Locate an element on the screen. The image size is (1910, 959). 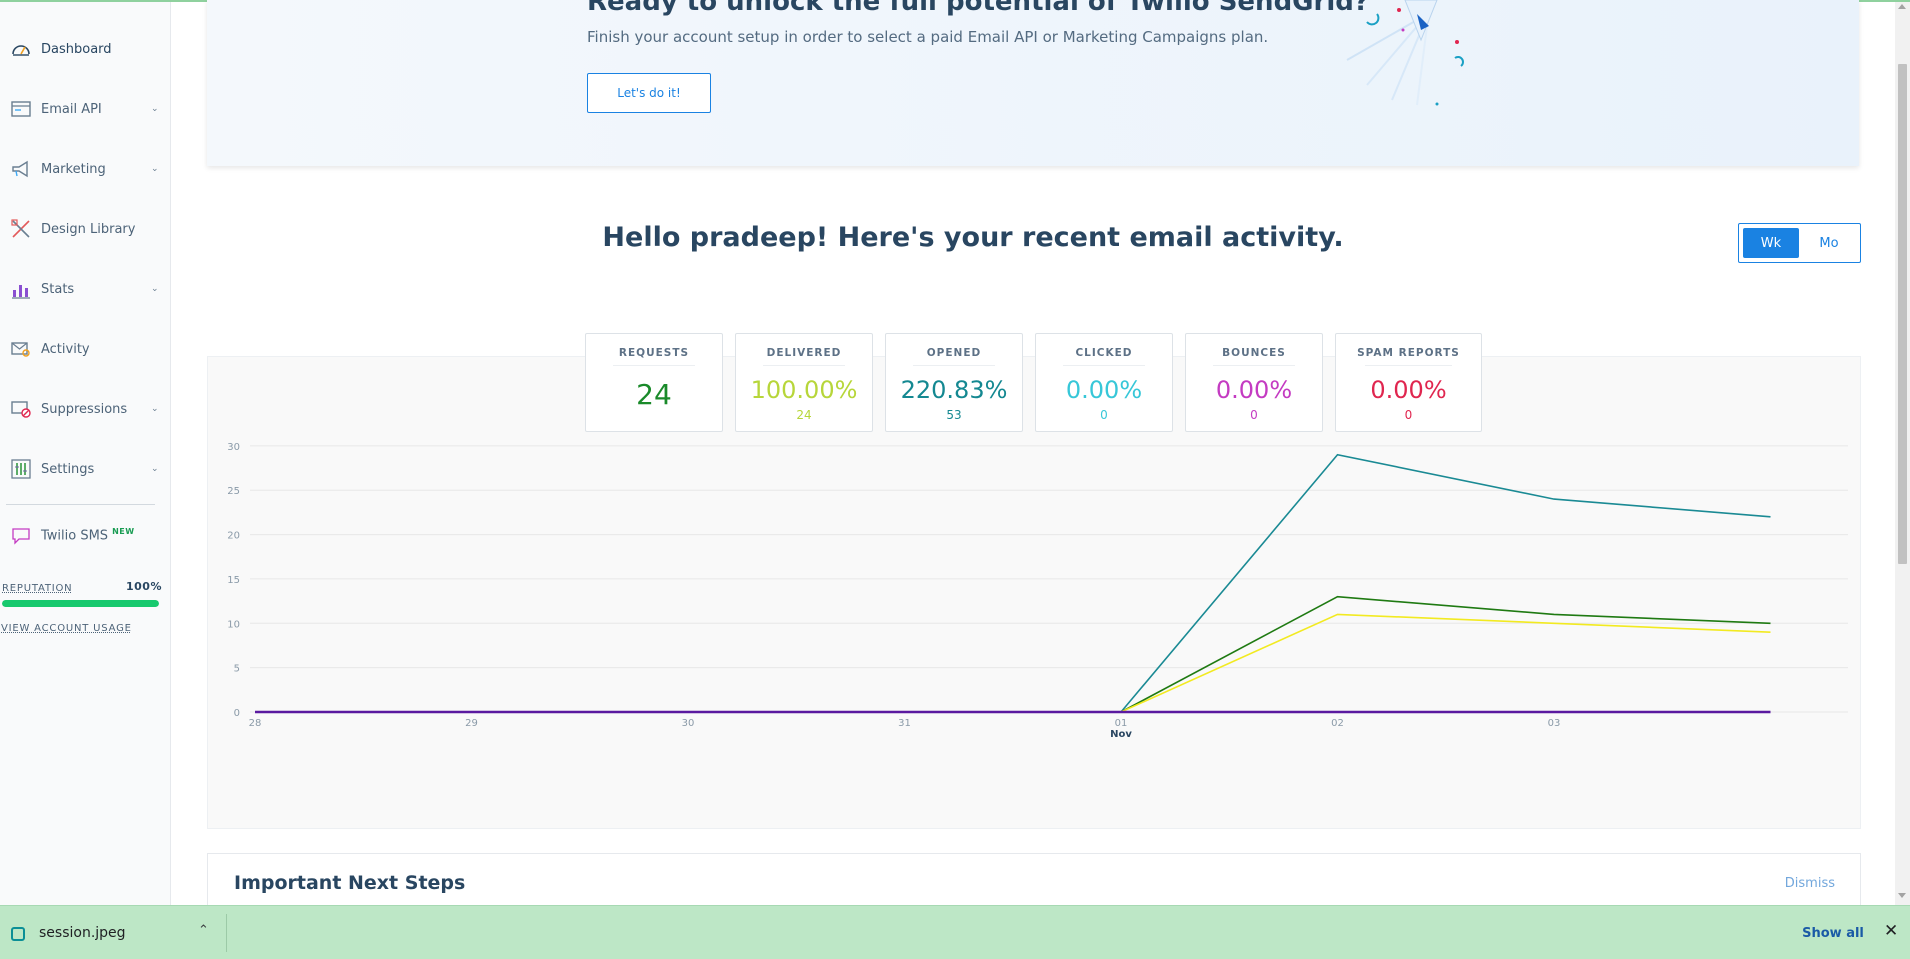
show-all-button: Show all is located at coordinates (1833, 933).